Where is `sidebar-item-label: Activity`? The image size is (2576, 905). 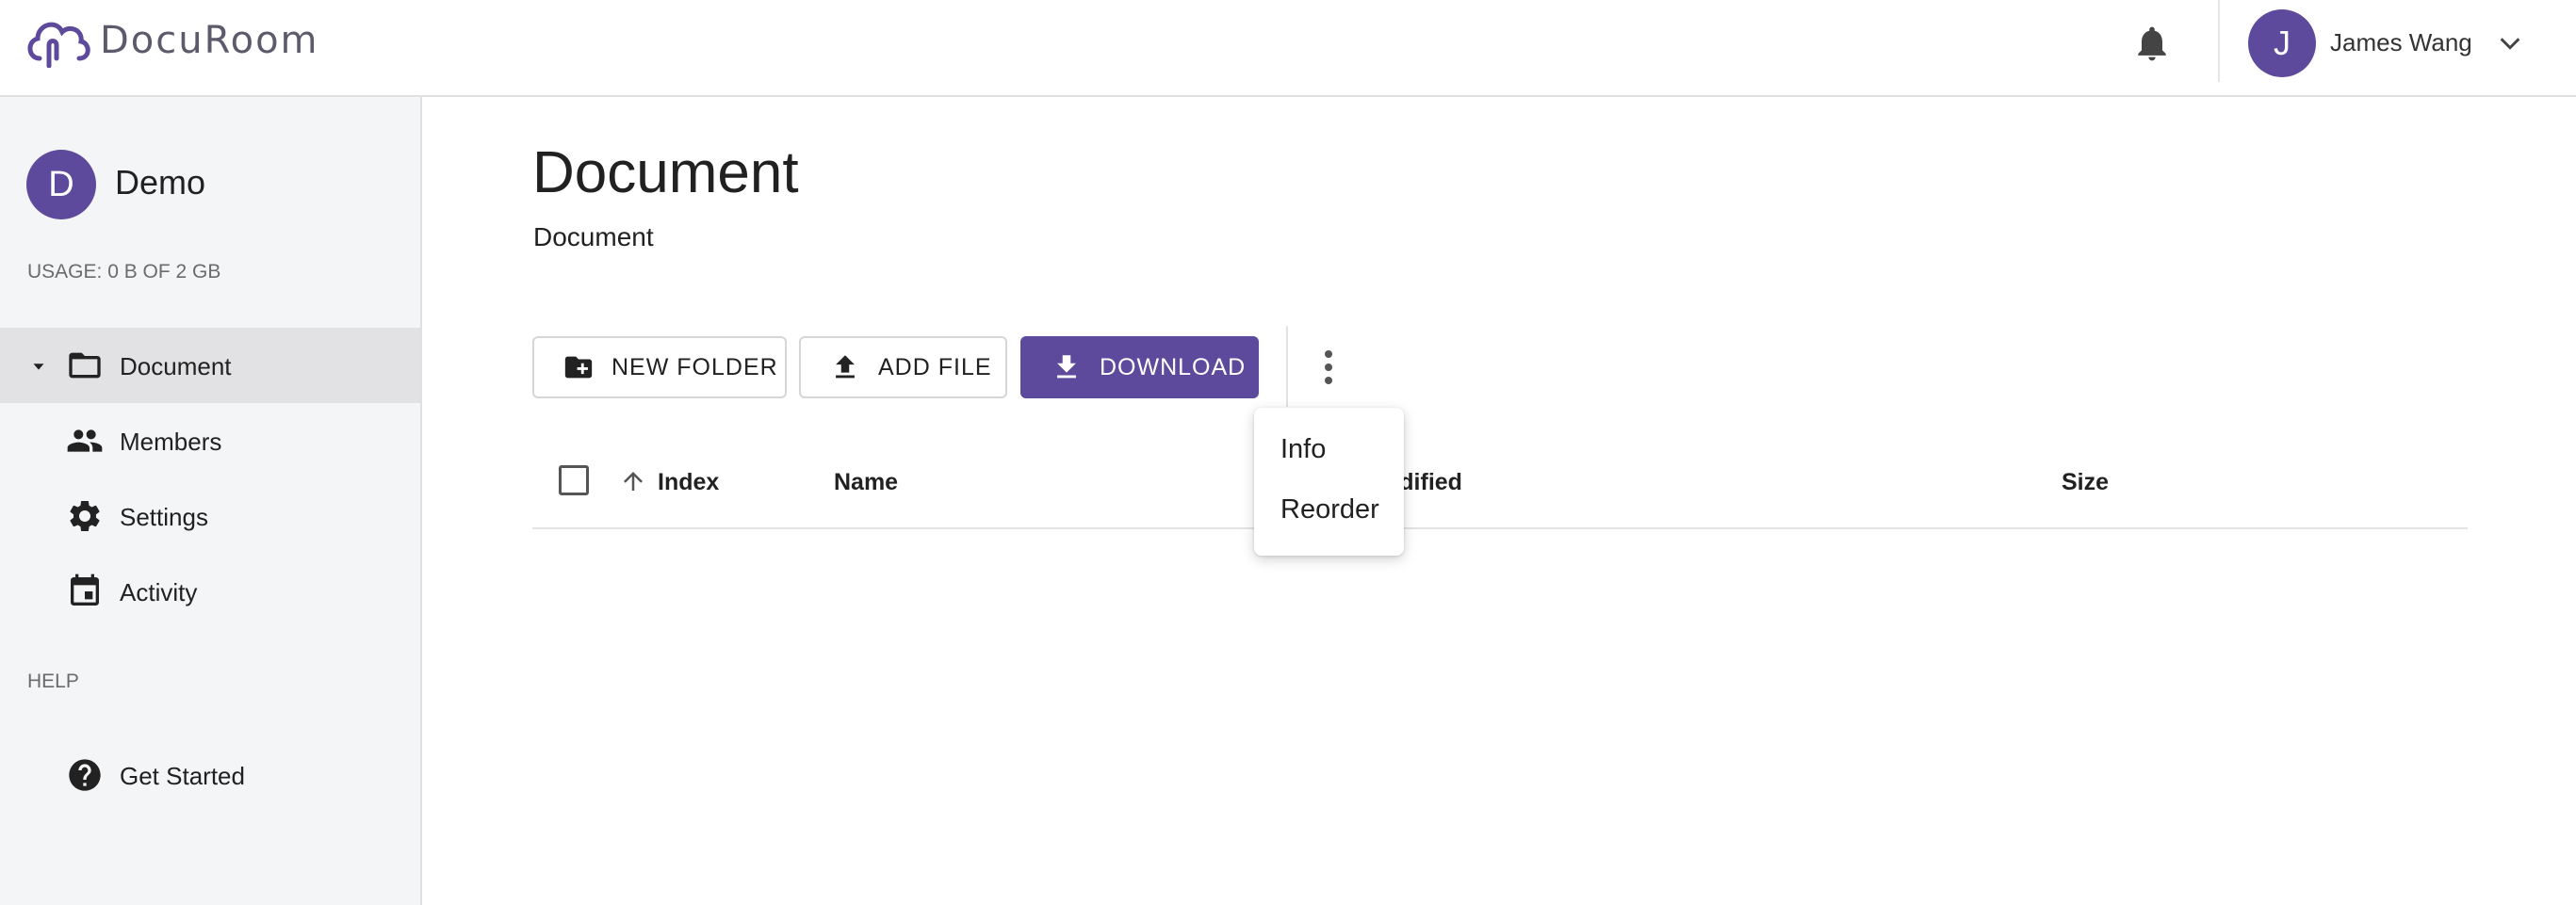 sidebar-item-label: Activity is located at coordinates (159, 592).